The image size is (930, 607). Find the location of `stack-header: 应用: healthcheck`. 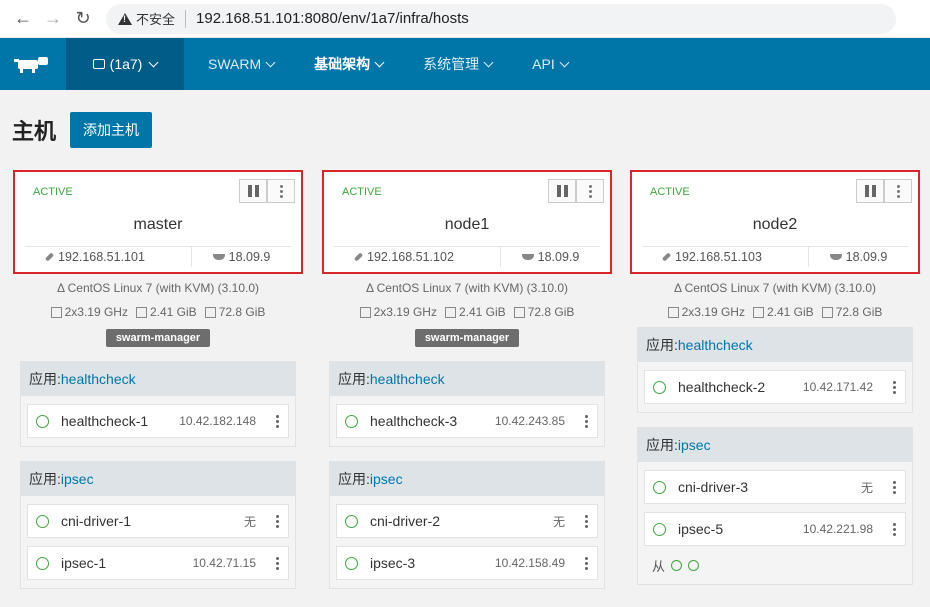

stack-header: 应用: healthcheck is located at coordinates (158, 379).